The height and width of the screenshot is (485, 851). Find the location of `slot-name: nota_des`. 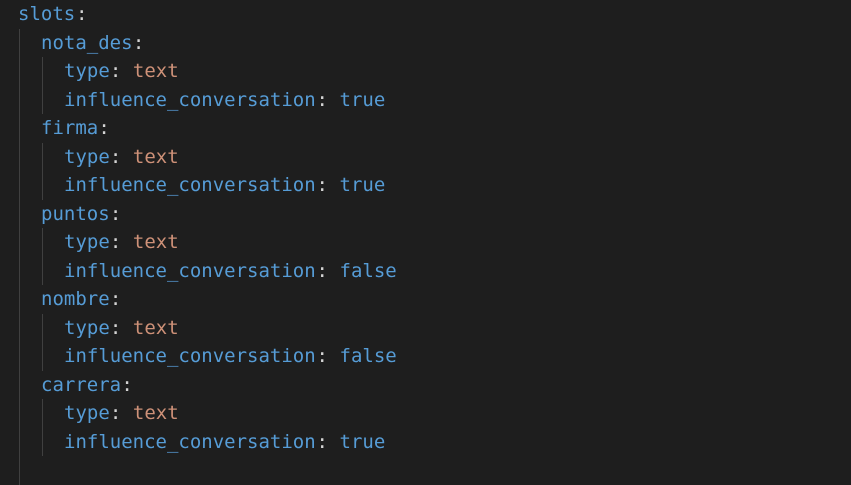

slot-name: nota_des is located at coordinates (87, 42).